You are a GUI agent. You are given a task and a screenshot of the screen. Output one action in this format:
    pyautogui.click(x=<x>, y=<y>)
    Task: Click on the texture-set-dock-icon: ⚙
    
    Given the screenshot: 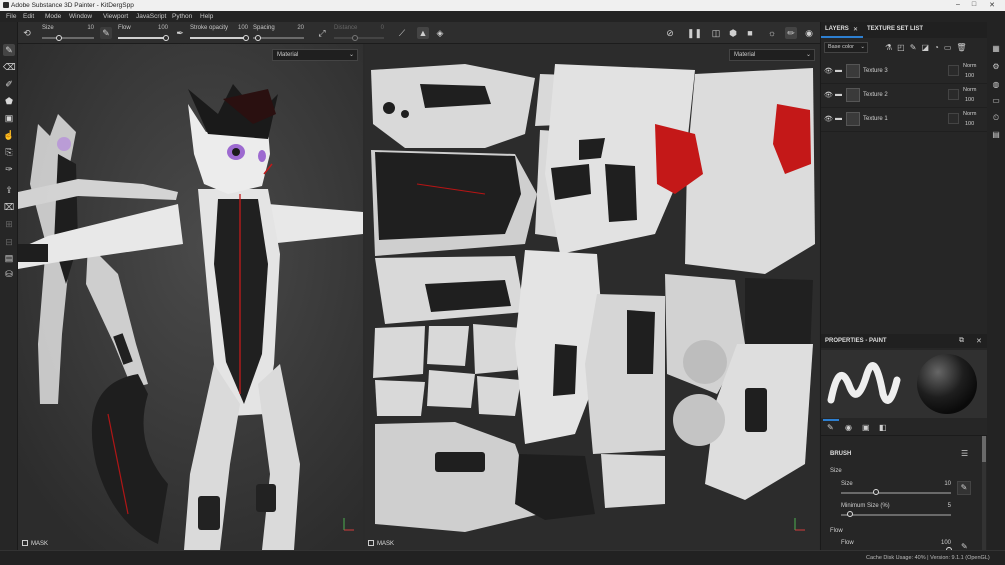 What is the action you would take?
    pyautogui.click(x=996, y=67)
    